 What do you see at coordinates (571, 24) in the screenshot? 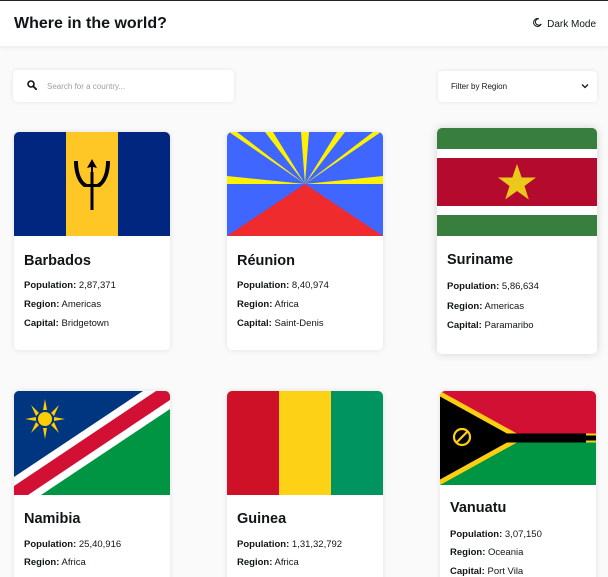
I see `dark-mode-label: Dark Mode` at bounding box center [571, 24].